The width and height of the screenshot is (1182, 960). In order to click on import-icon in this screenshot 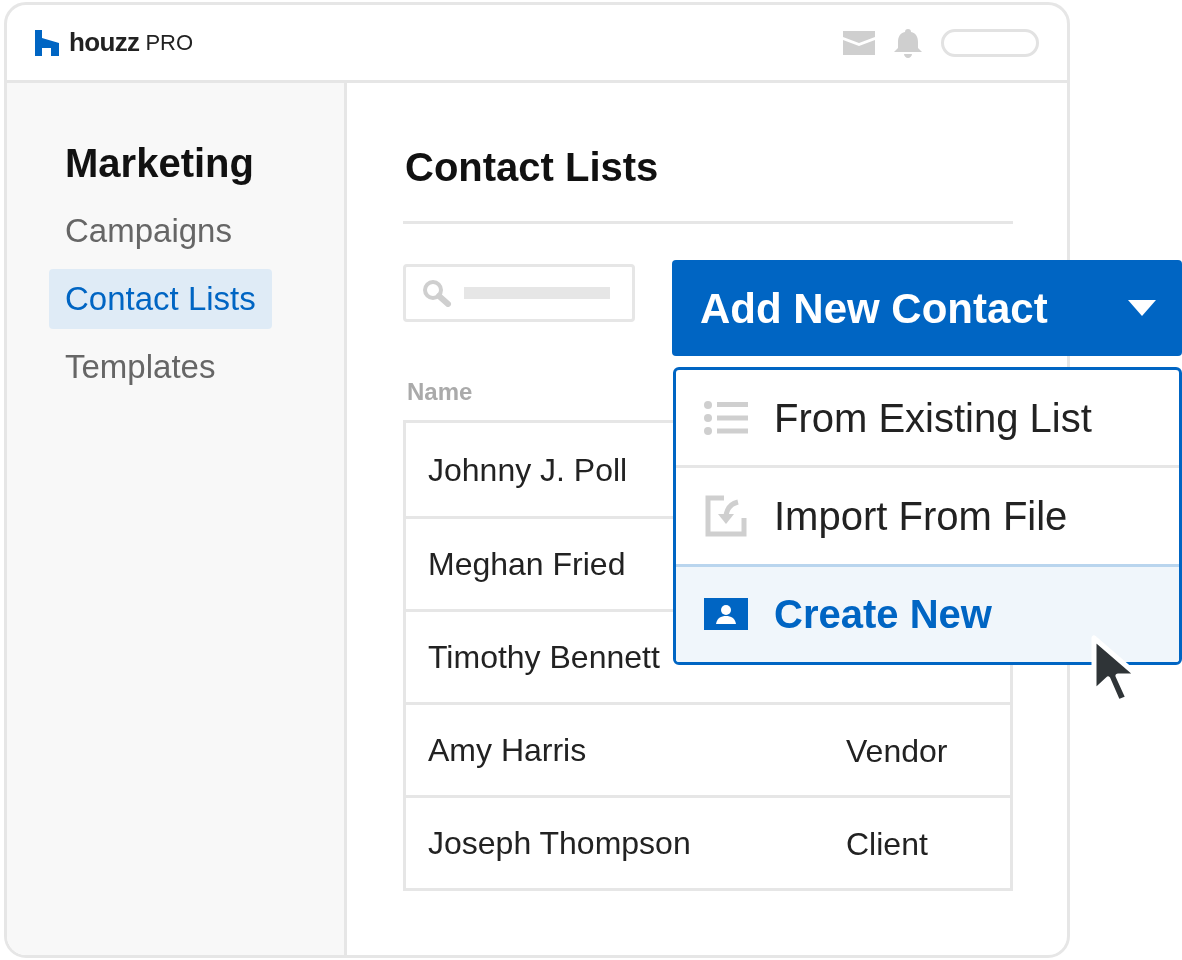, I will do `click(726, 516)`.